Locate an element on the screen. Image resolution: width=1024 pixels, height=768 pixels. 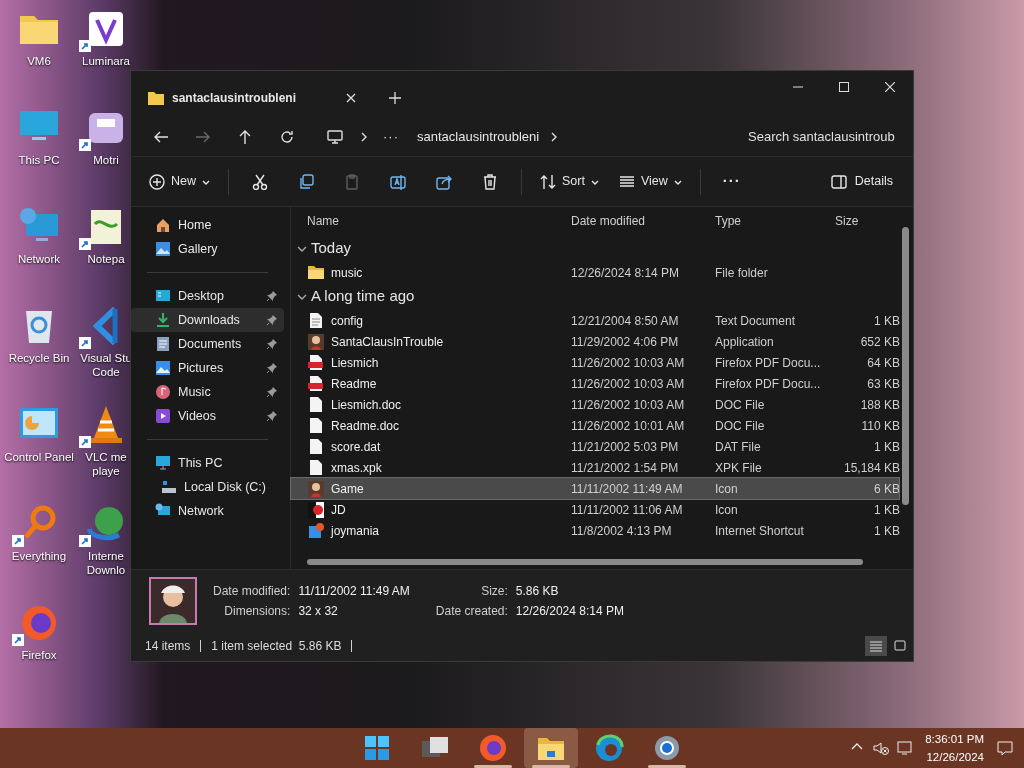
file-row: music 12/26/2024 8:14 PM File folder is located at coordinates (595, 272).